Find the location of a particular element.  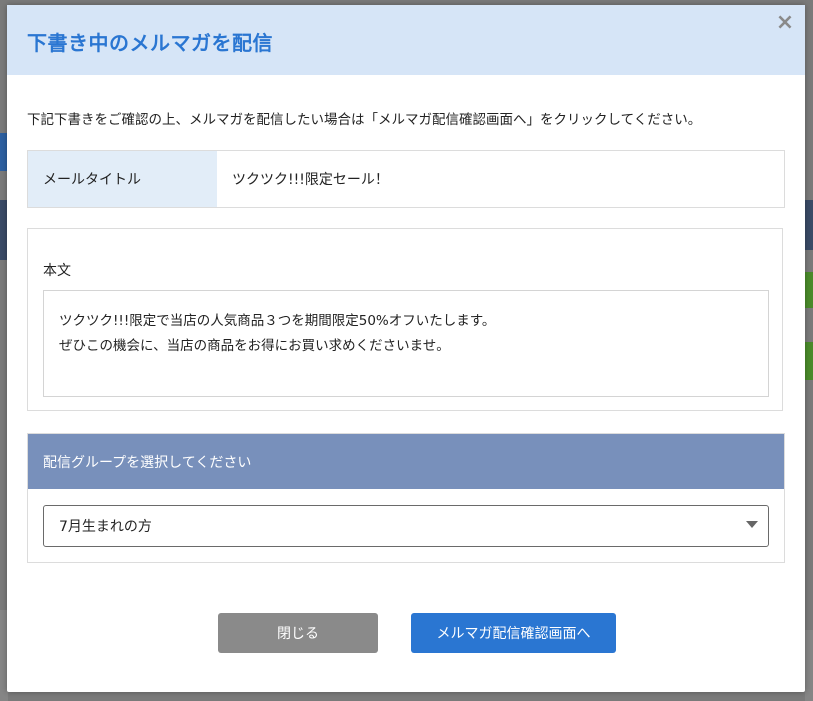

delivery-group-header: 配信グループを選択してください is located at coordinates (406, 461).